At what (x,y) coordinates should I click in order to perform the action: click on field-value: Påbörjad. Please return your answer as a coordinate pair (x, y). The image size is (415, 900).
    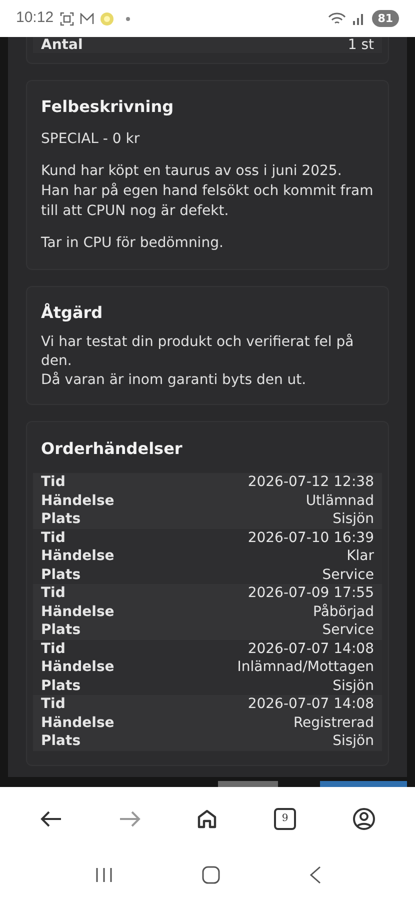
    Looking at the image, I should click on (343, 611).